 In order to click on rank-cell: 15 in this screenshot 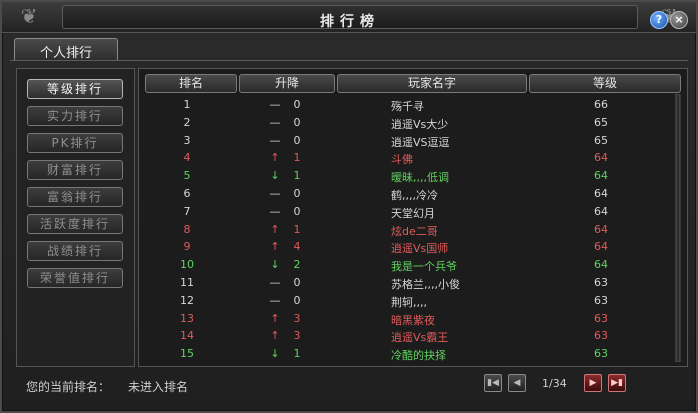, I will do `click(187, 354)`.